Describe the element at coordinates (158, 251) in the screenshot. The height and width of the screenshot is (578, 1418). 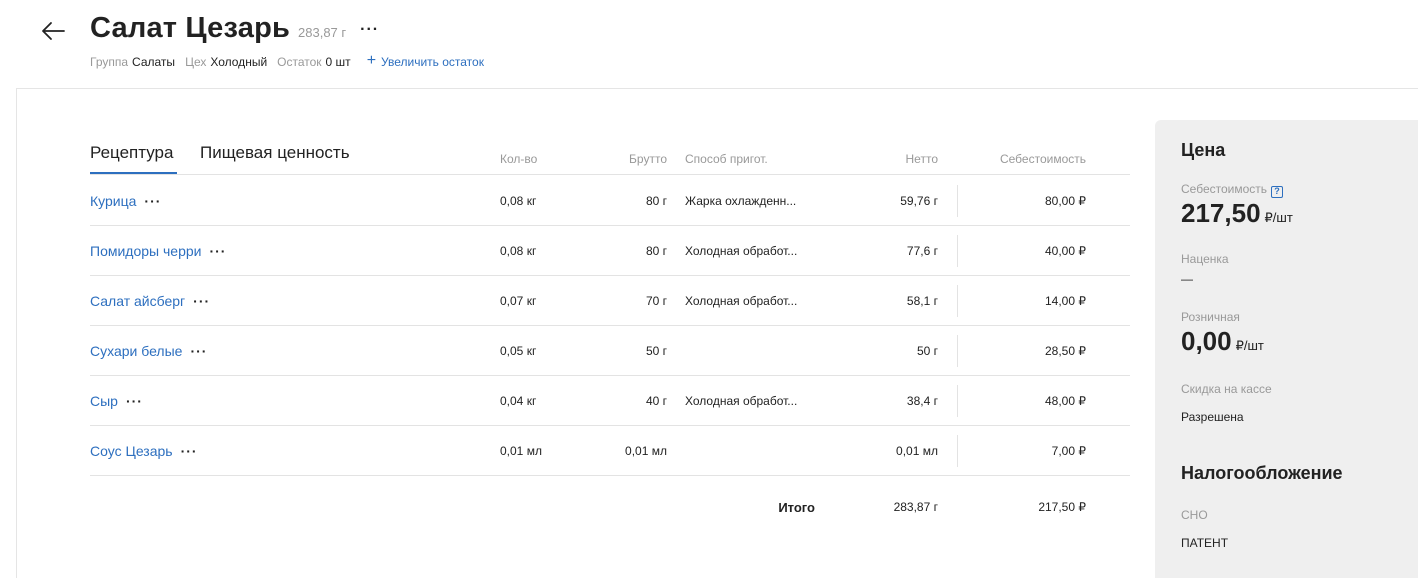
I see `ingredient-name-link: Помидоры черри ···` at that location.